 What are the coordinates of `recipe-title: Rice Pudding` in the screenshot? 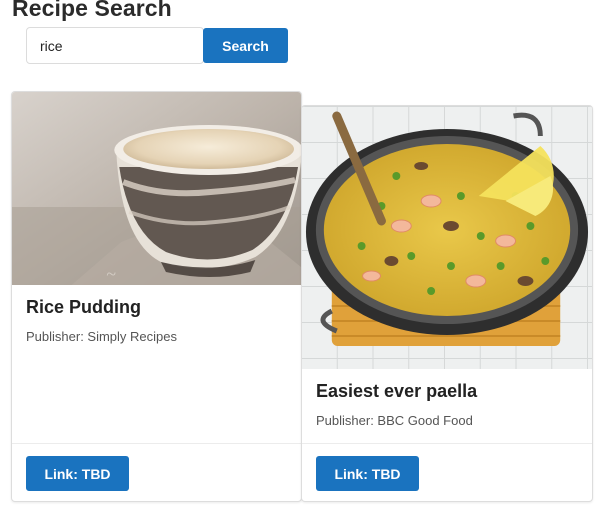 It's located at (84, 307).